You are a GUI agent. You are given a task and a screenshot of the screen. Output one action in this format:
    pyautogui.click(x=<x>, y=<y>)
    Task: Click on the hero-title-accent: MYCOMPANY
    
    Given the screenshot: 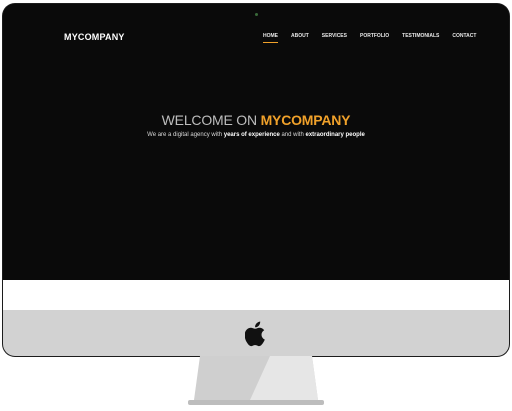 What is the action you would take?
    pyautogui.click(x=305, y=120)
    